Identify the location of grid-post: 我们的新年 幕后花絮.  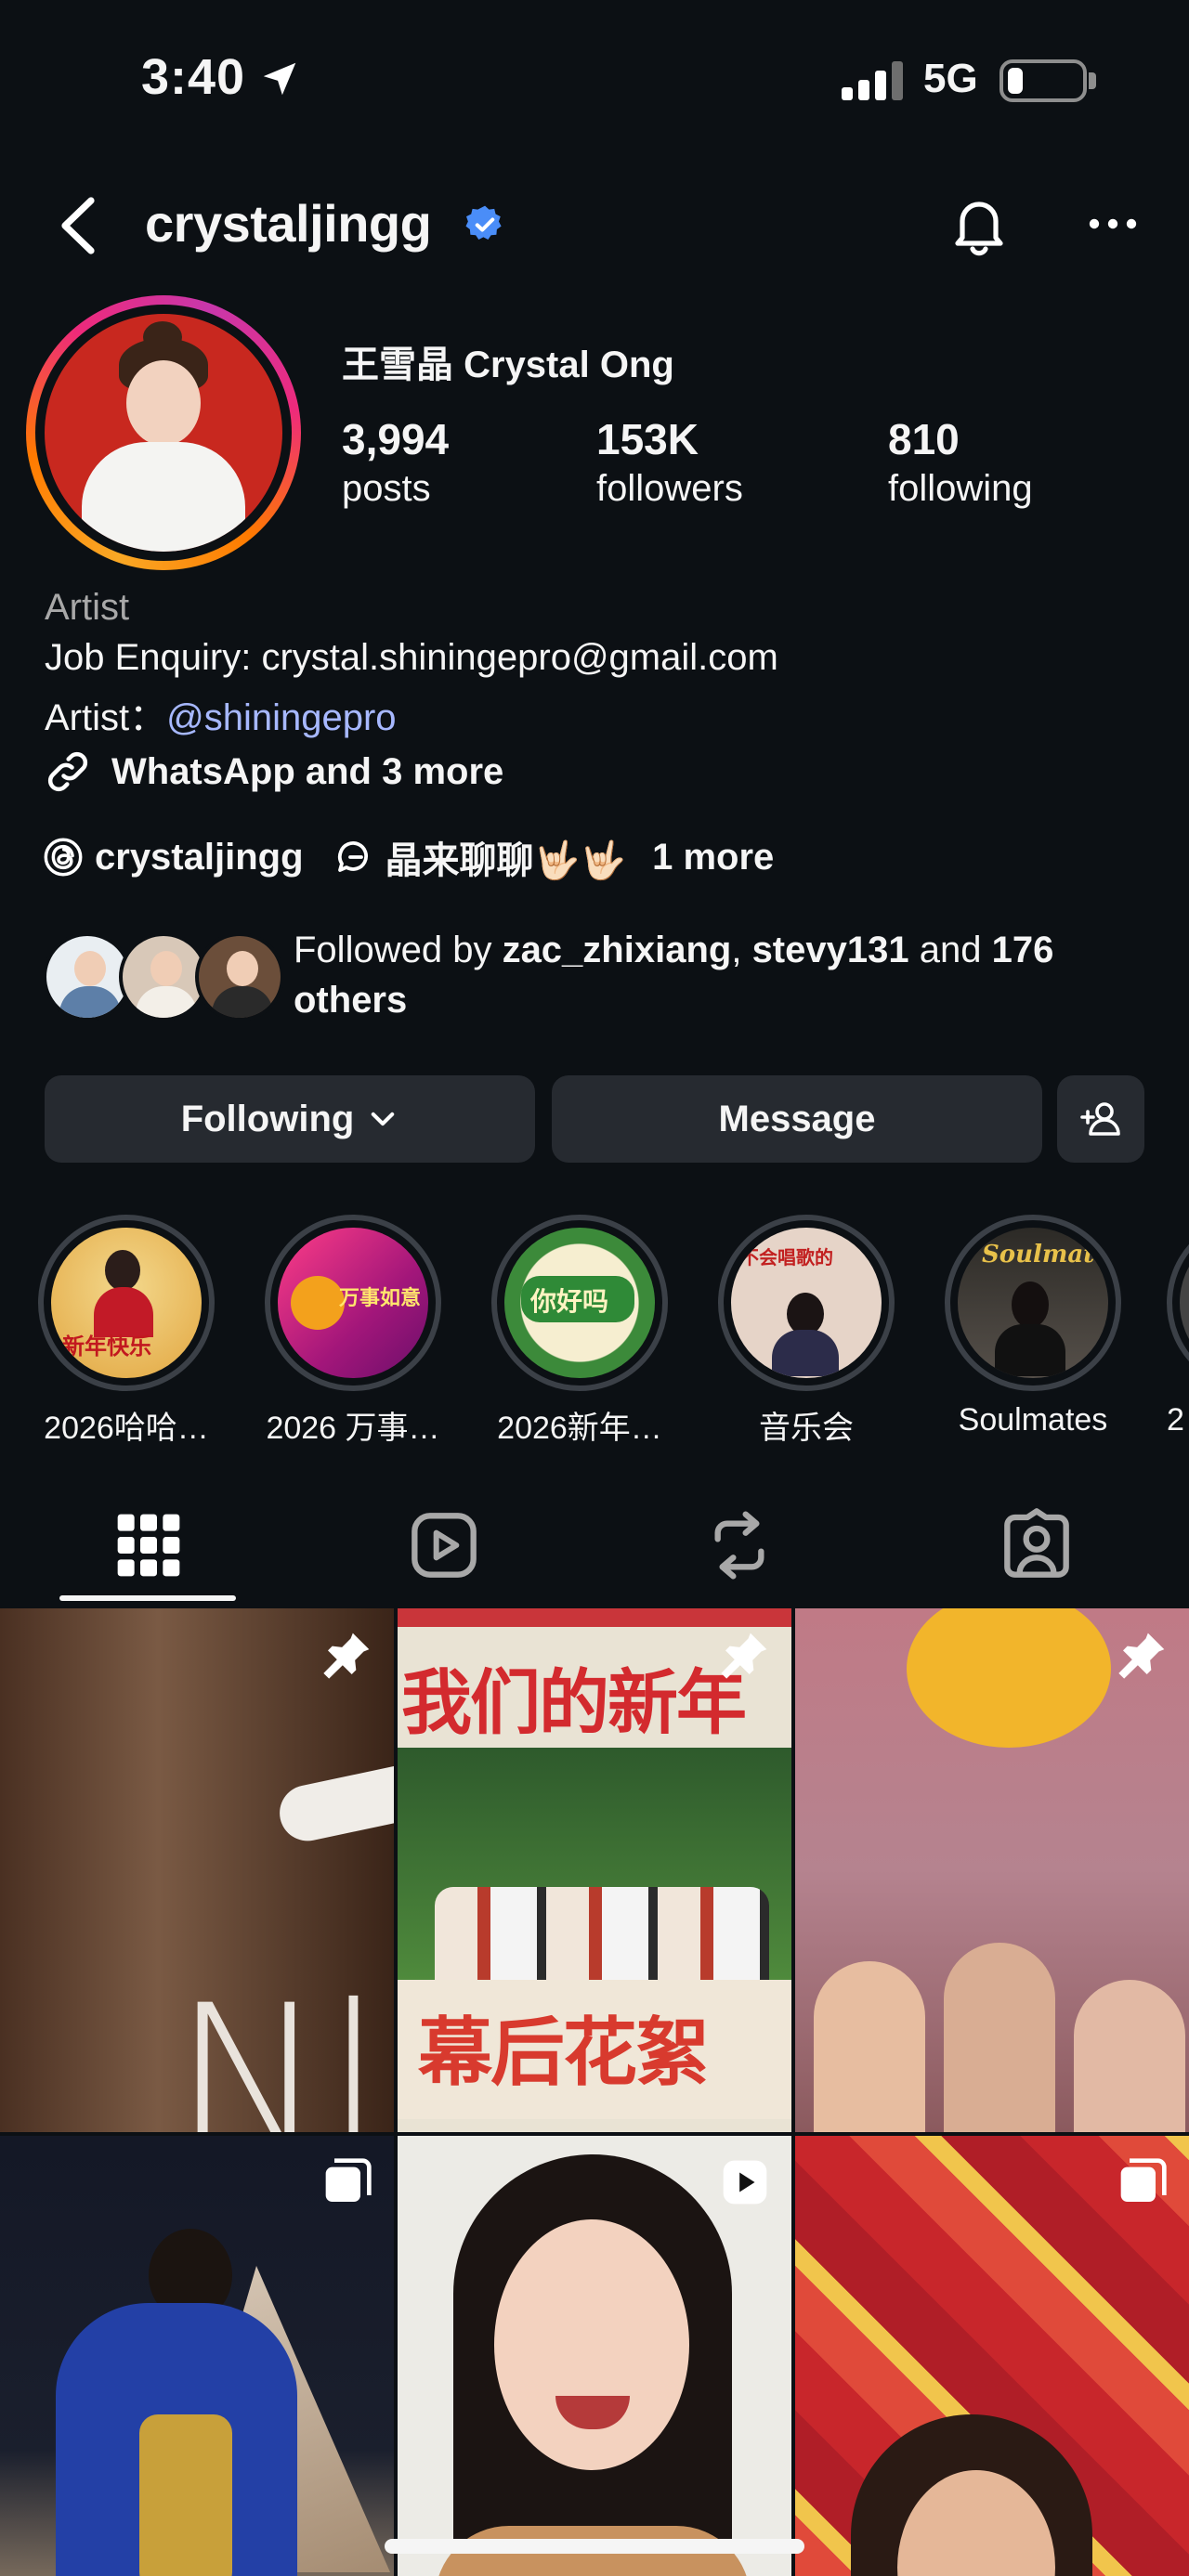
(594, 1870).